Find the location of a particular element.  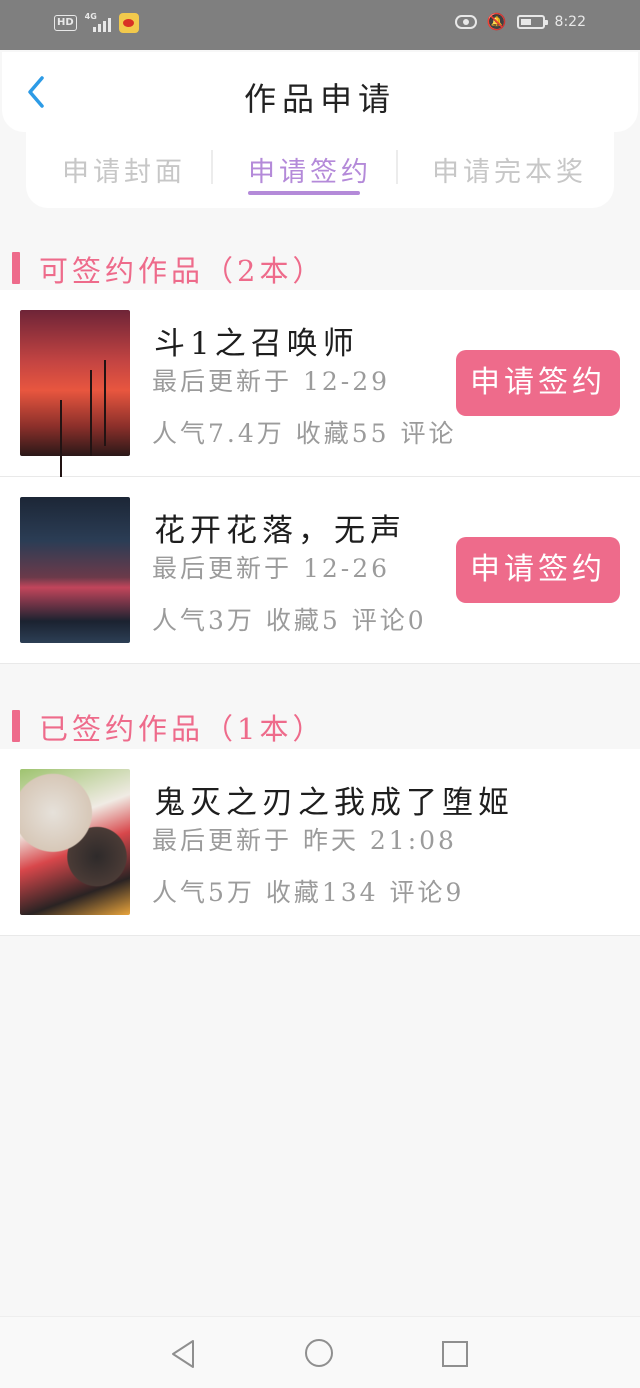

book-card: 花开花落，无声 最后更新于 12-26 人气3万 收藏5 评论0 申请签约 is located at coordinates (320, 570).